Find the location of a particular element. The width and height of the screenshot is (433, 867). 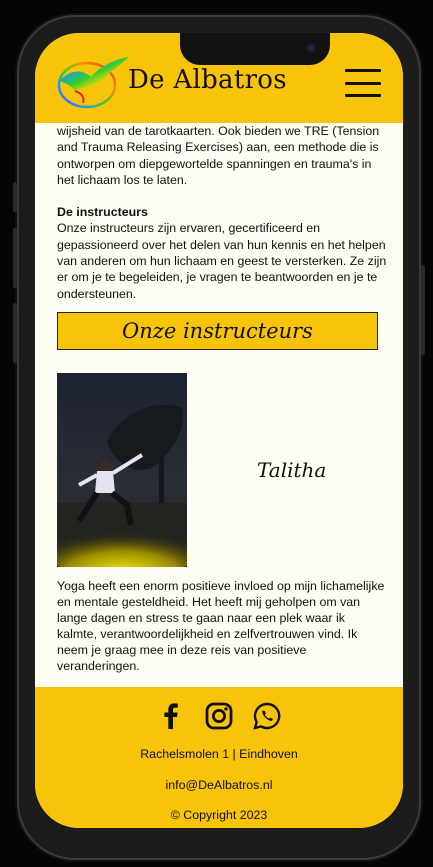

instructors-heading: De instructeurs is located at coordinates (102, 212).